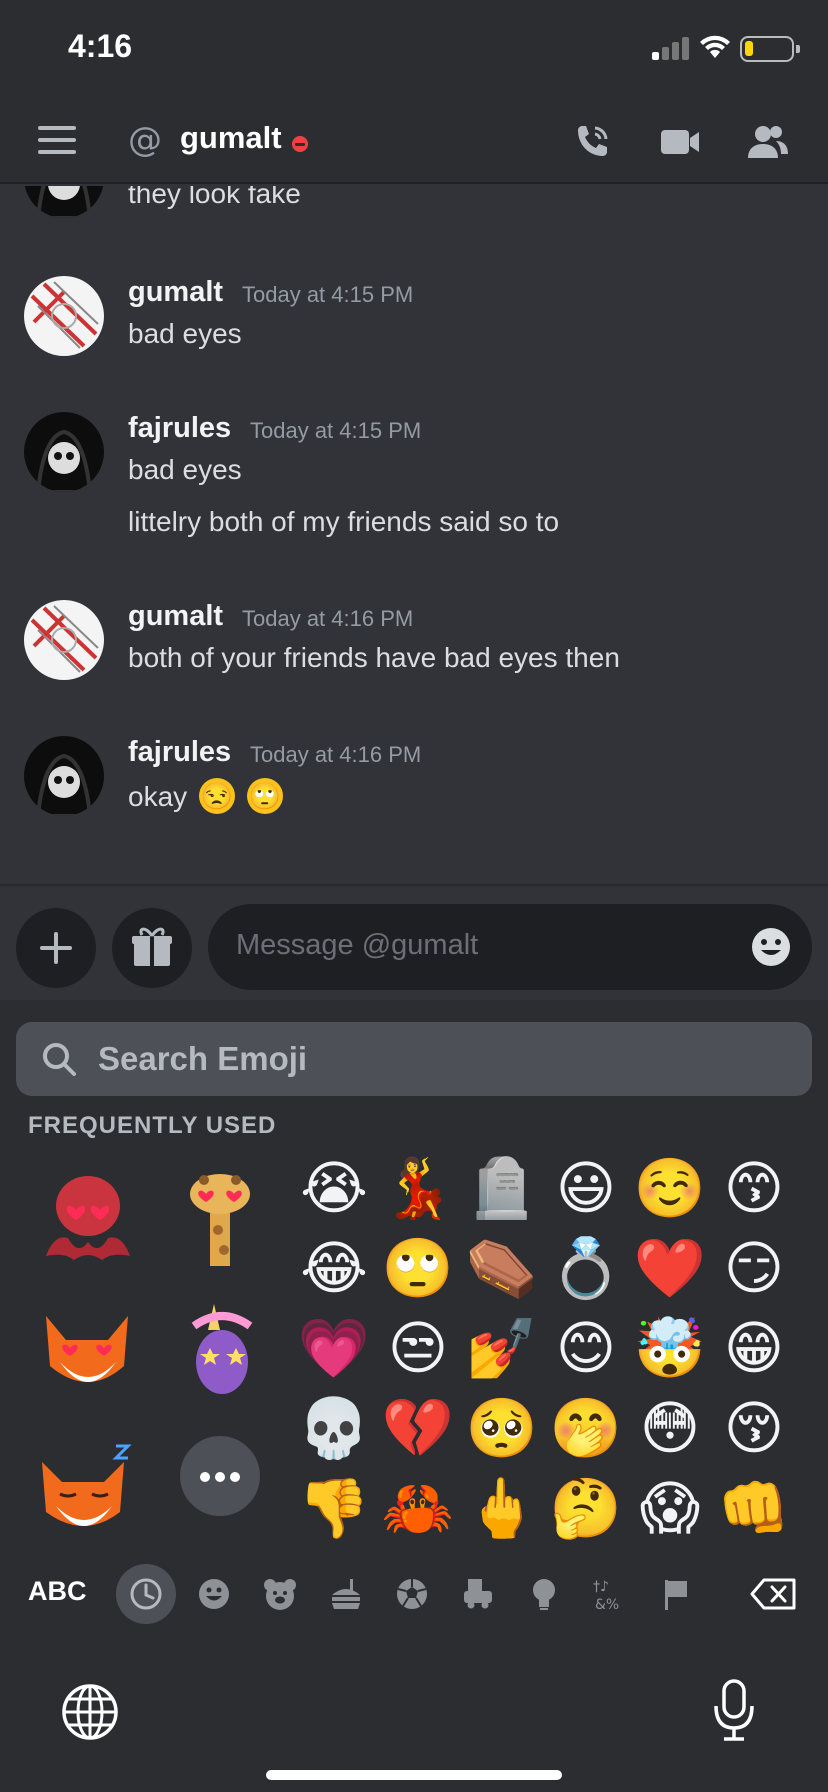 The height and width of the screenshot is (1792, 828). I want to click on emoji-cell: 💃, so click(418, 1188).